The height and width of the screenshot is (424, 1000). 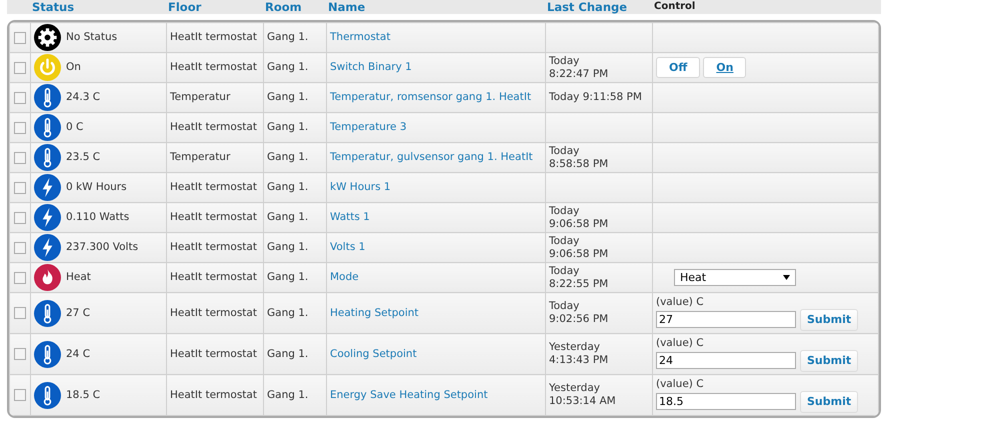 What do you see at coordinates (596, 97) in the screenshot?
I see `timestamp-text: Today 9:11:58 PM` at bounding box center [596, 97].